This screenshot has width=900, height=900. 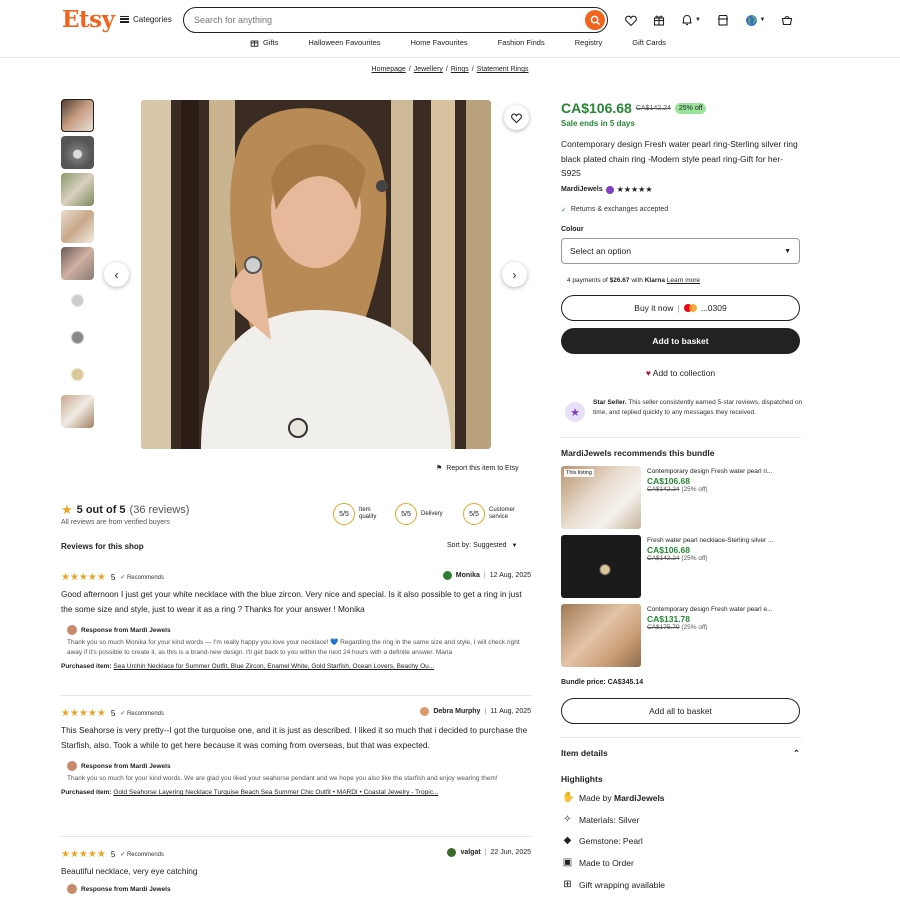 What do you see at coordinates (428, 69) in the screenshot?
I see `breadcrumb-jewellery: Jewellery` at bounding box center [428, 69].